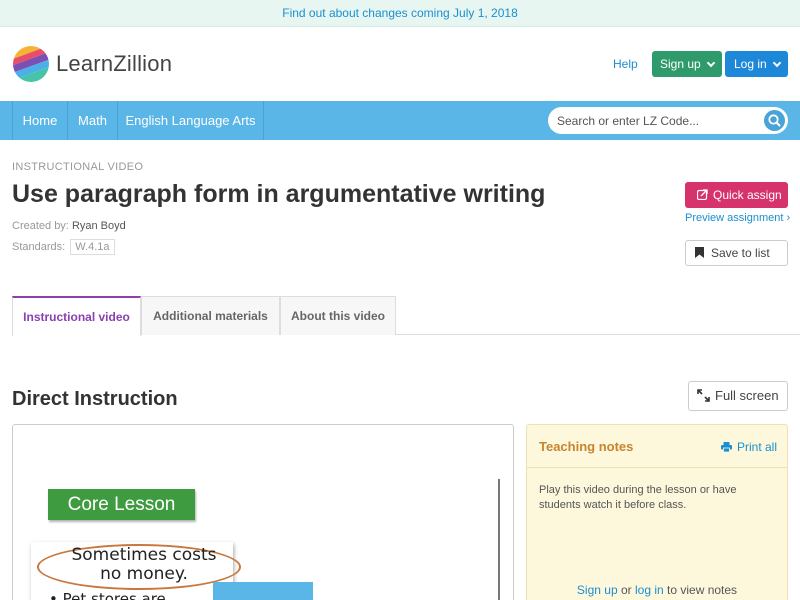  I want to click on logo-icon, so click(31, 64).